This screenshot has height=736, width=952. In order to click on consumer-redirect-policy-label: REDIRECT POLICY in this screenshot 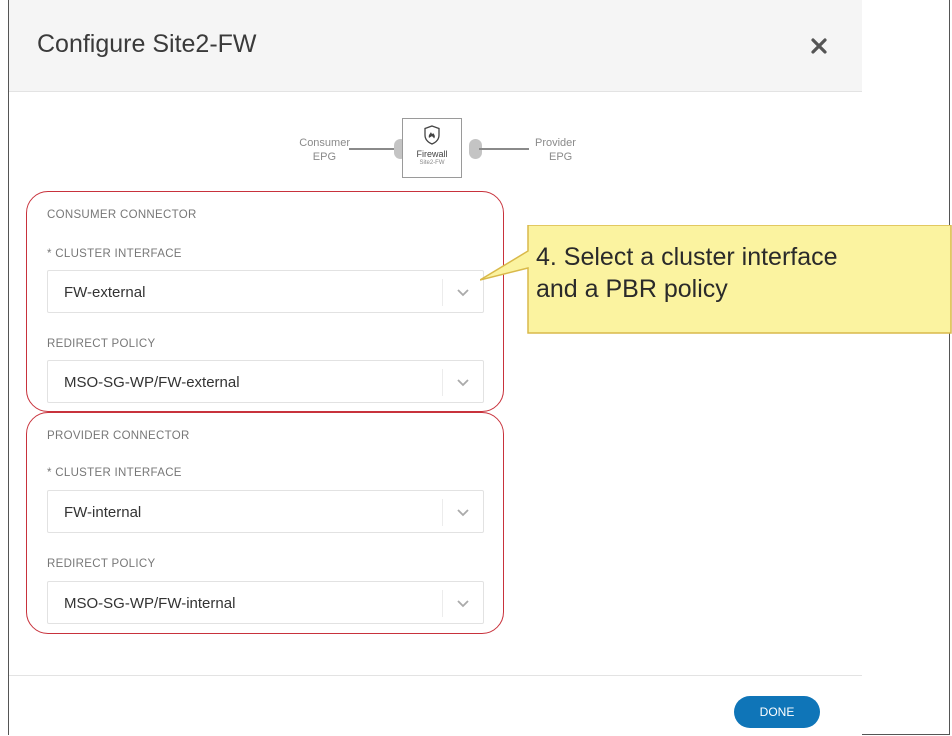, I will do `click(101, 344)`.